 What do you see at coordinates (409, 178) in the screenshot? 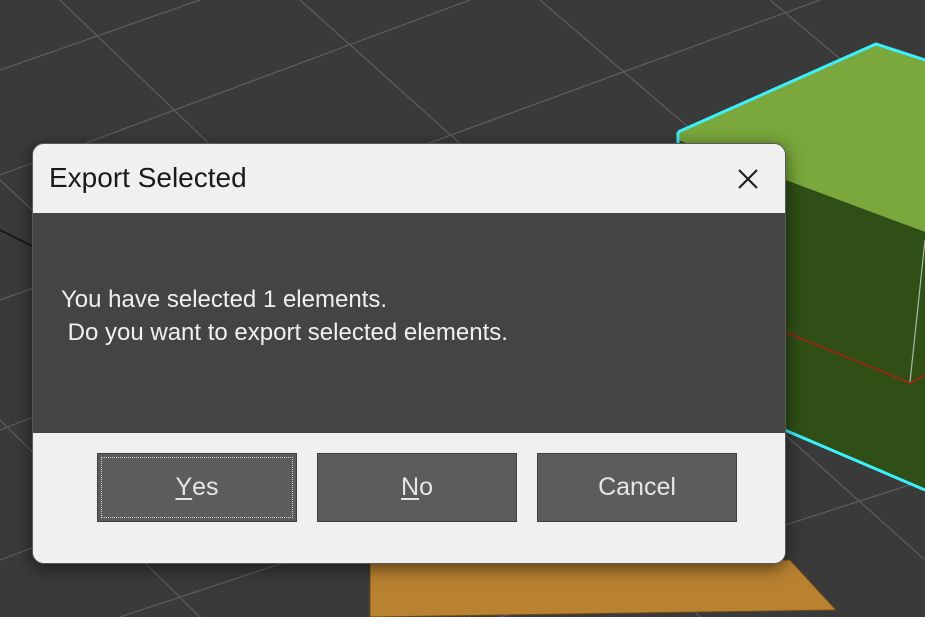
I see `dialog-titlebar: Export Selected` at bounding box center [409, 178].